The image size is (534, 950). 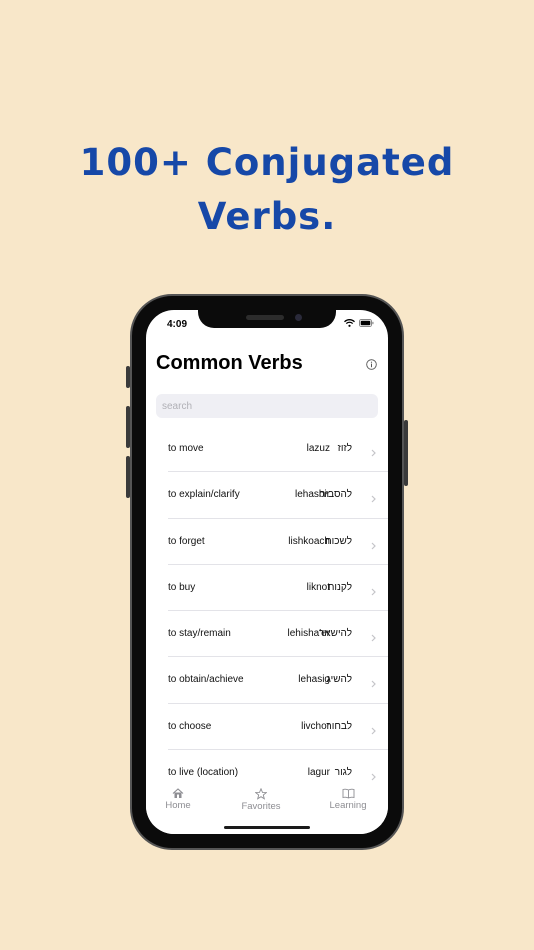 What do you see at coordinates (348, 805) in the screenshot?
I see `tab-label: Learning` at bounding box center [348, 805].